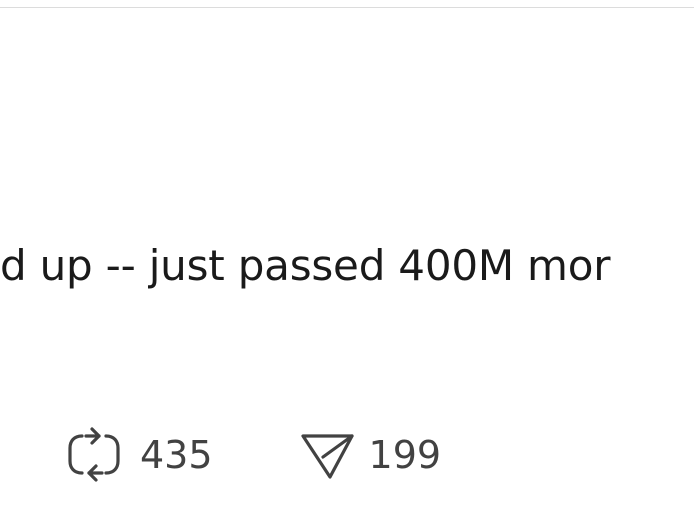 The height and width of the screenshot is (532, 694). What do you see at coordinates (251, 455) in the screenshot?
I see `post-action-bar: 435 199` at bounding box center [251, 455].